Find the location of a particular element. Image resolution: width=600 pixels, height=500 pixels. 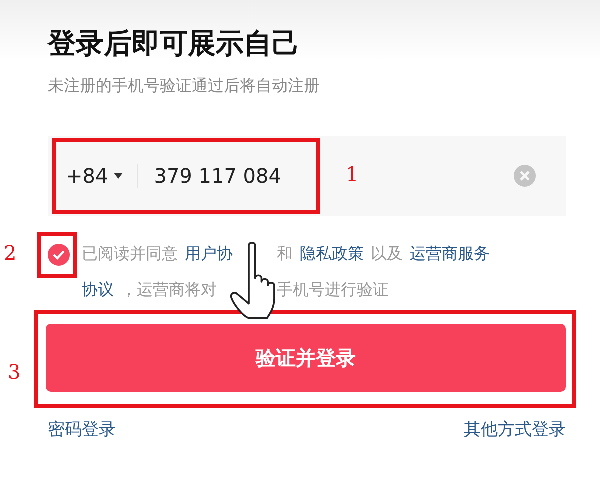

agreement-text: 以及 is located at coordinates (387, 254).